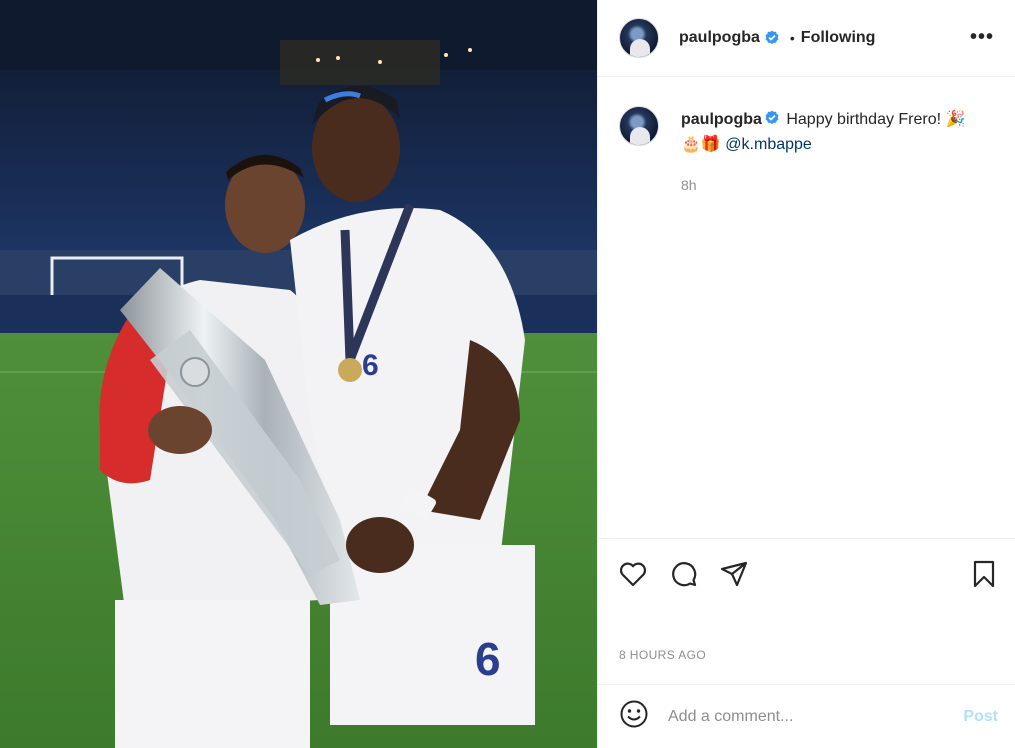 The width and height of the screenshot is (1015, 748). Describe the element at coordinates (876, 119) in the screenshot. I see `caption-body: Happy birthday Frero! 🎉` at that location.